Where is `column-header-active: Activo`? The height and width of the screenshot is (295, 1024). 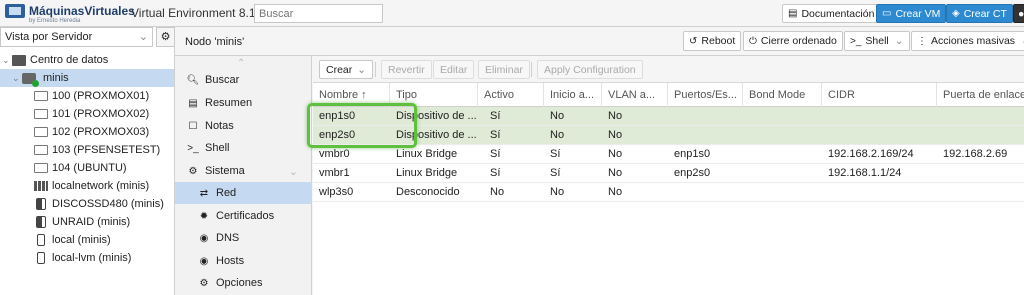
column-header-active: Activo is located at coordinates (511, 95).